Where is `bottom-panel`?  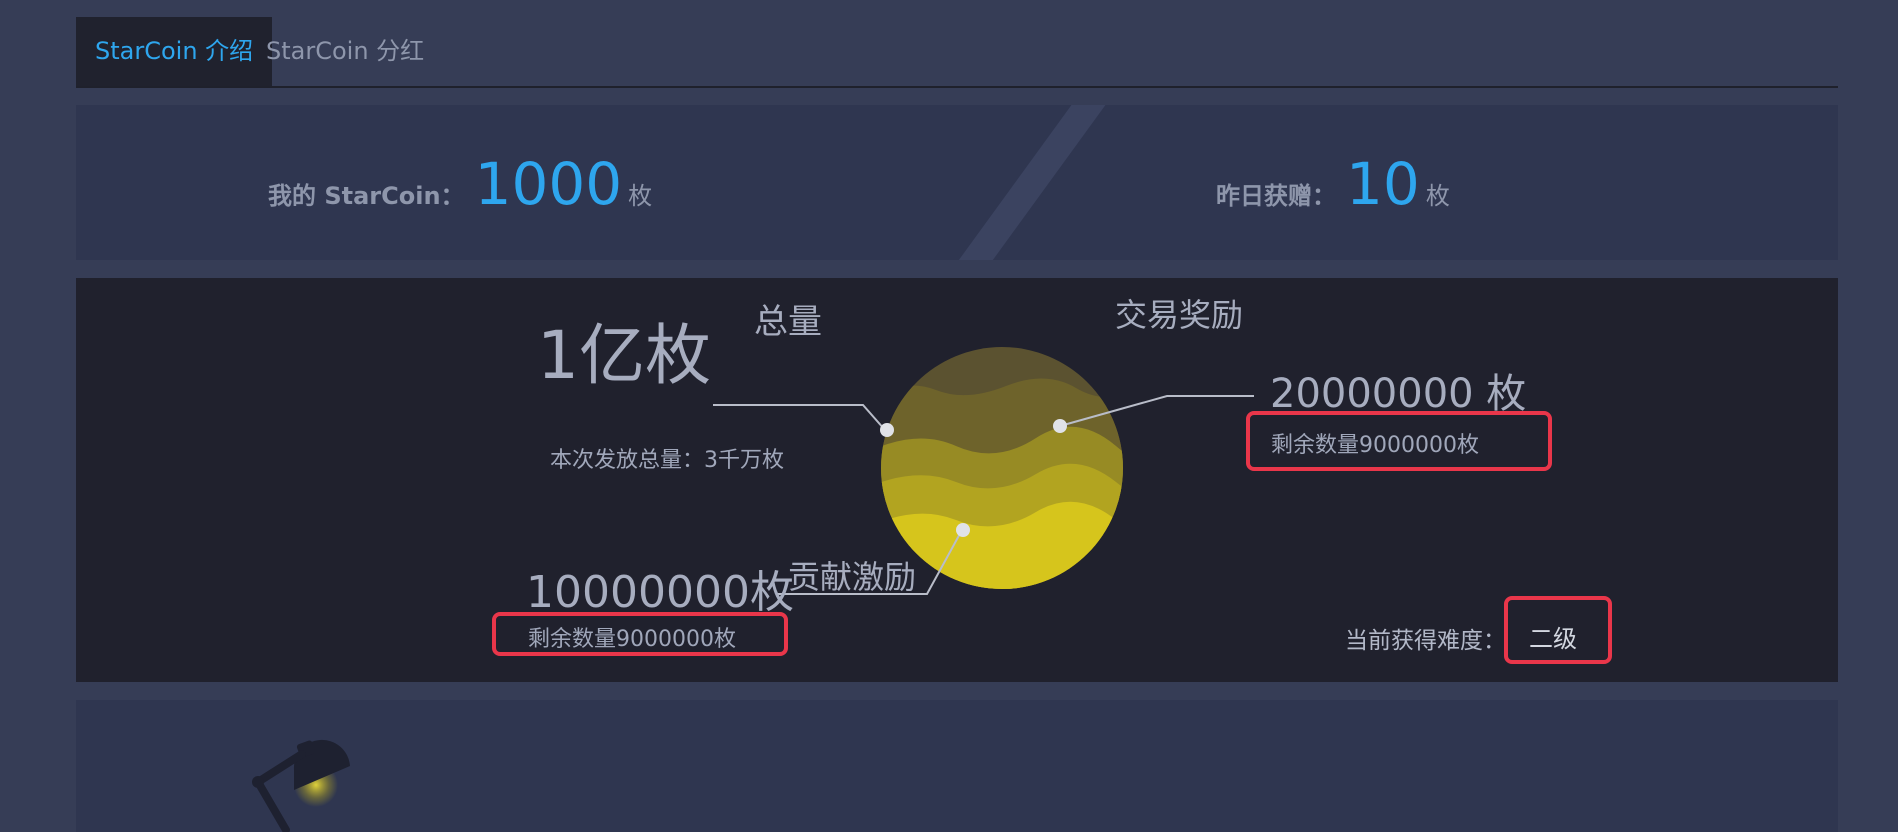
bottom-panel is located at coordinates (957, 766).